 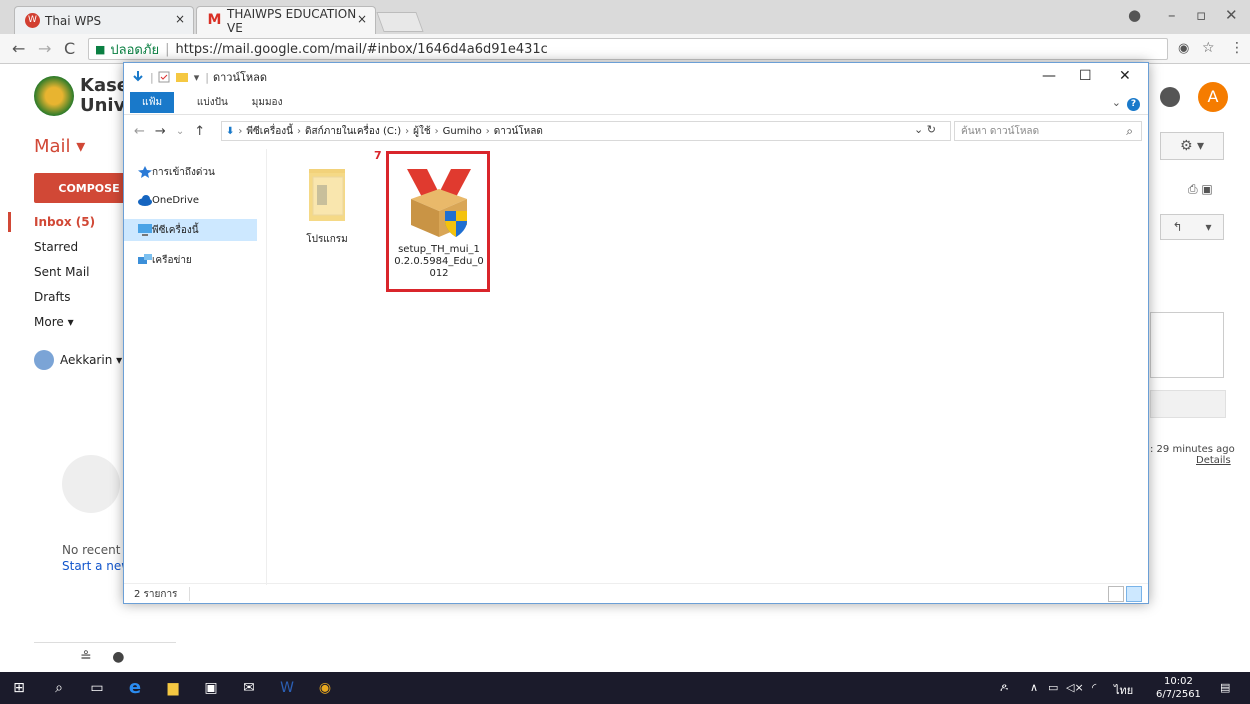 What do you see at coordinates (267, 102) in the screenshot?
I see `ribbon-tab-view: มุมมอง` at bounding box center [267, 102].